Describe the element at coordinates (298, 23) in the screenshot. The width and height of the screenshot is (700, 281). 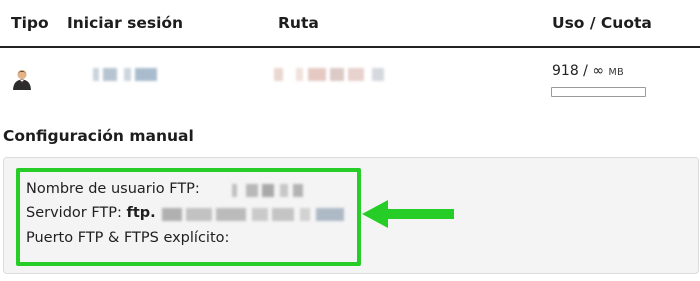
I see `column-header-ruta: Ruta` at that location.